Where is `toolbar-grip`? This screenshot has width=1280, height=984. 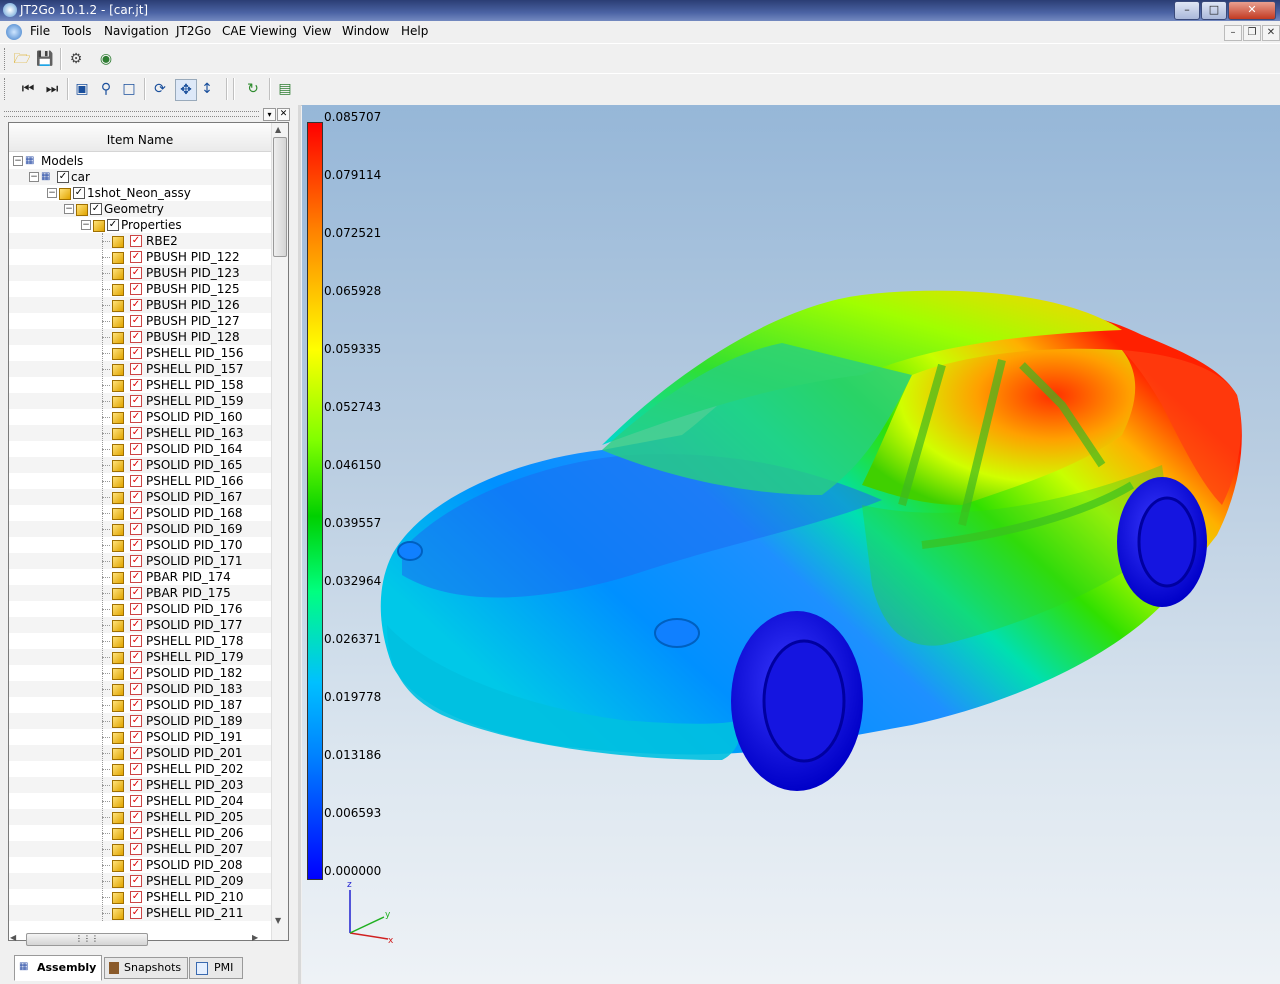
toolbar-grip is located at coordinates (6, 59).